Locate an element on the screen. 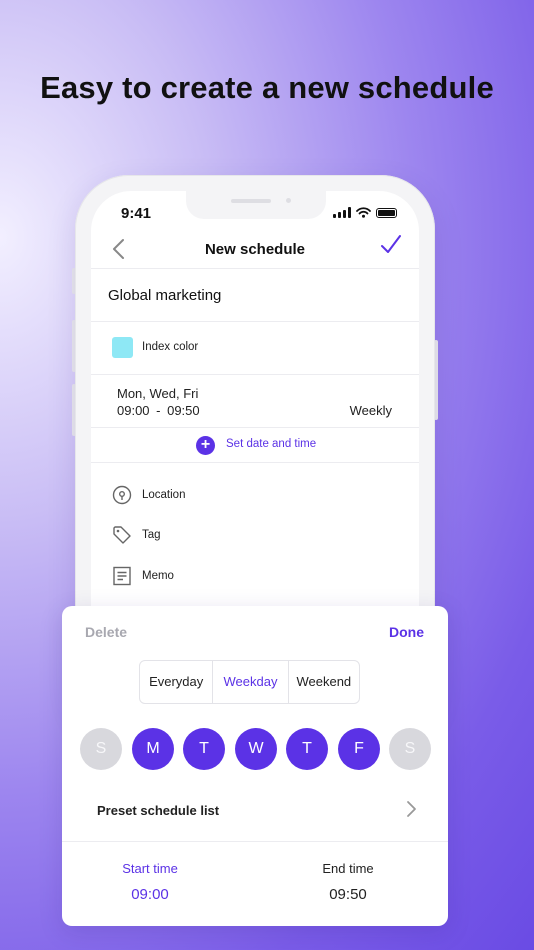  day-tuesday: T is located at coordinates (204, 749).